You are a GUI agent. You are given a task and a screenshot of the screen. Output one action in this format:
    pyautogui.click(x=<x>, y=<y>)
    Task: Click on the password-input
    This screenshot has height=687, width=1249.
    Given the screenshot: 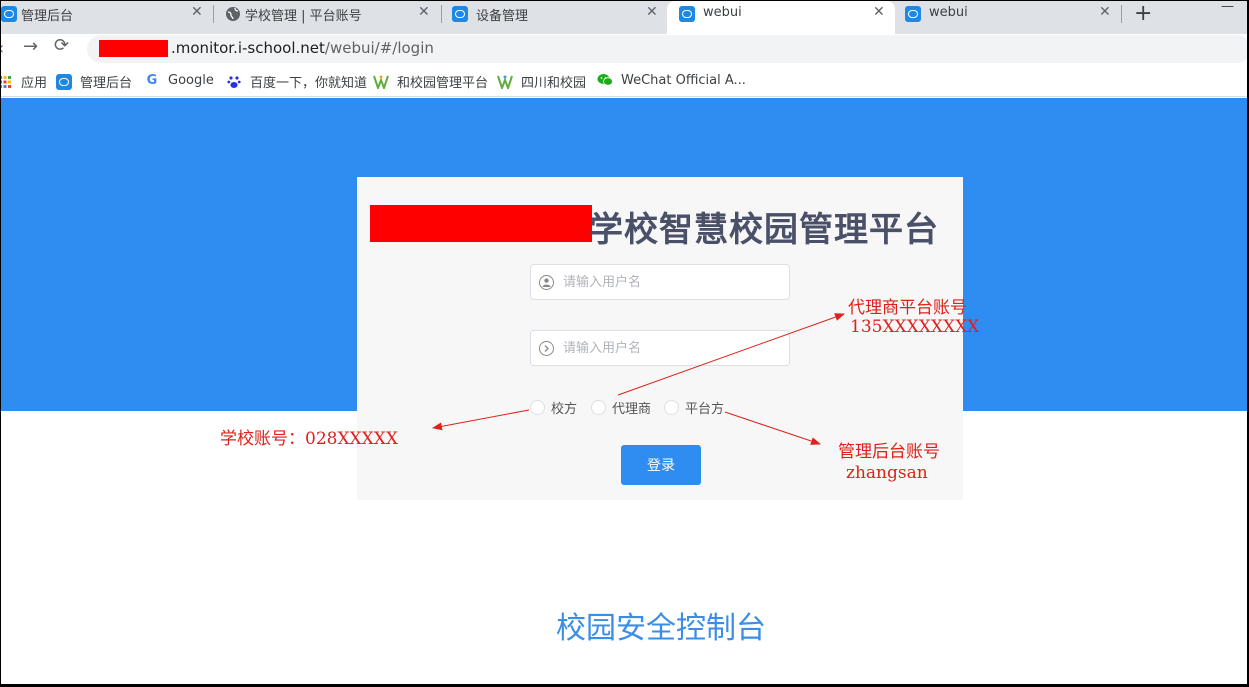 What is the action you would take?
    pyautogui.click(x=673, y=348)
    